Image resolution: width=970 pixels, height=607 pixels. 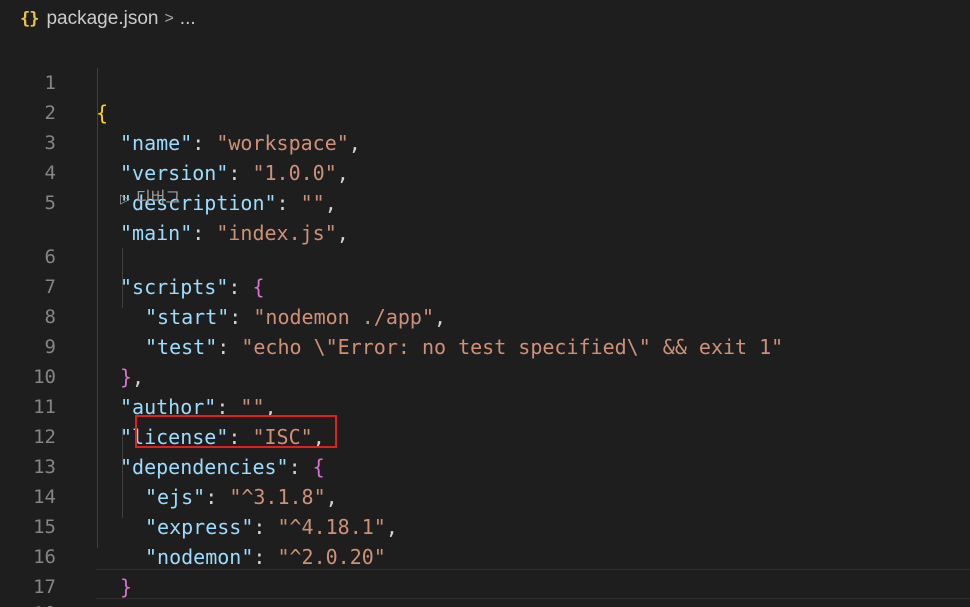 I want to click on code-line: 17 }, so click(x=485, y=574).